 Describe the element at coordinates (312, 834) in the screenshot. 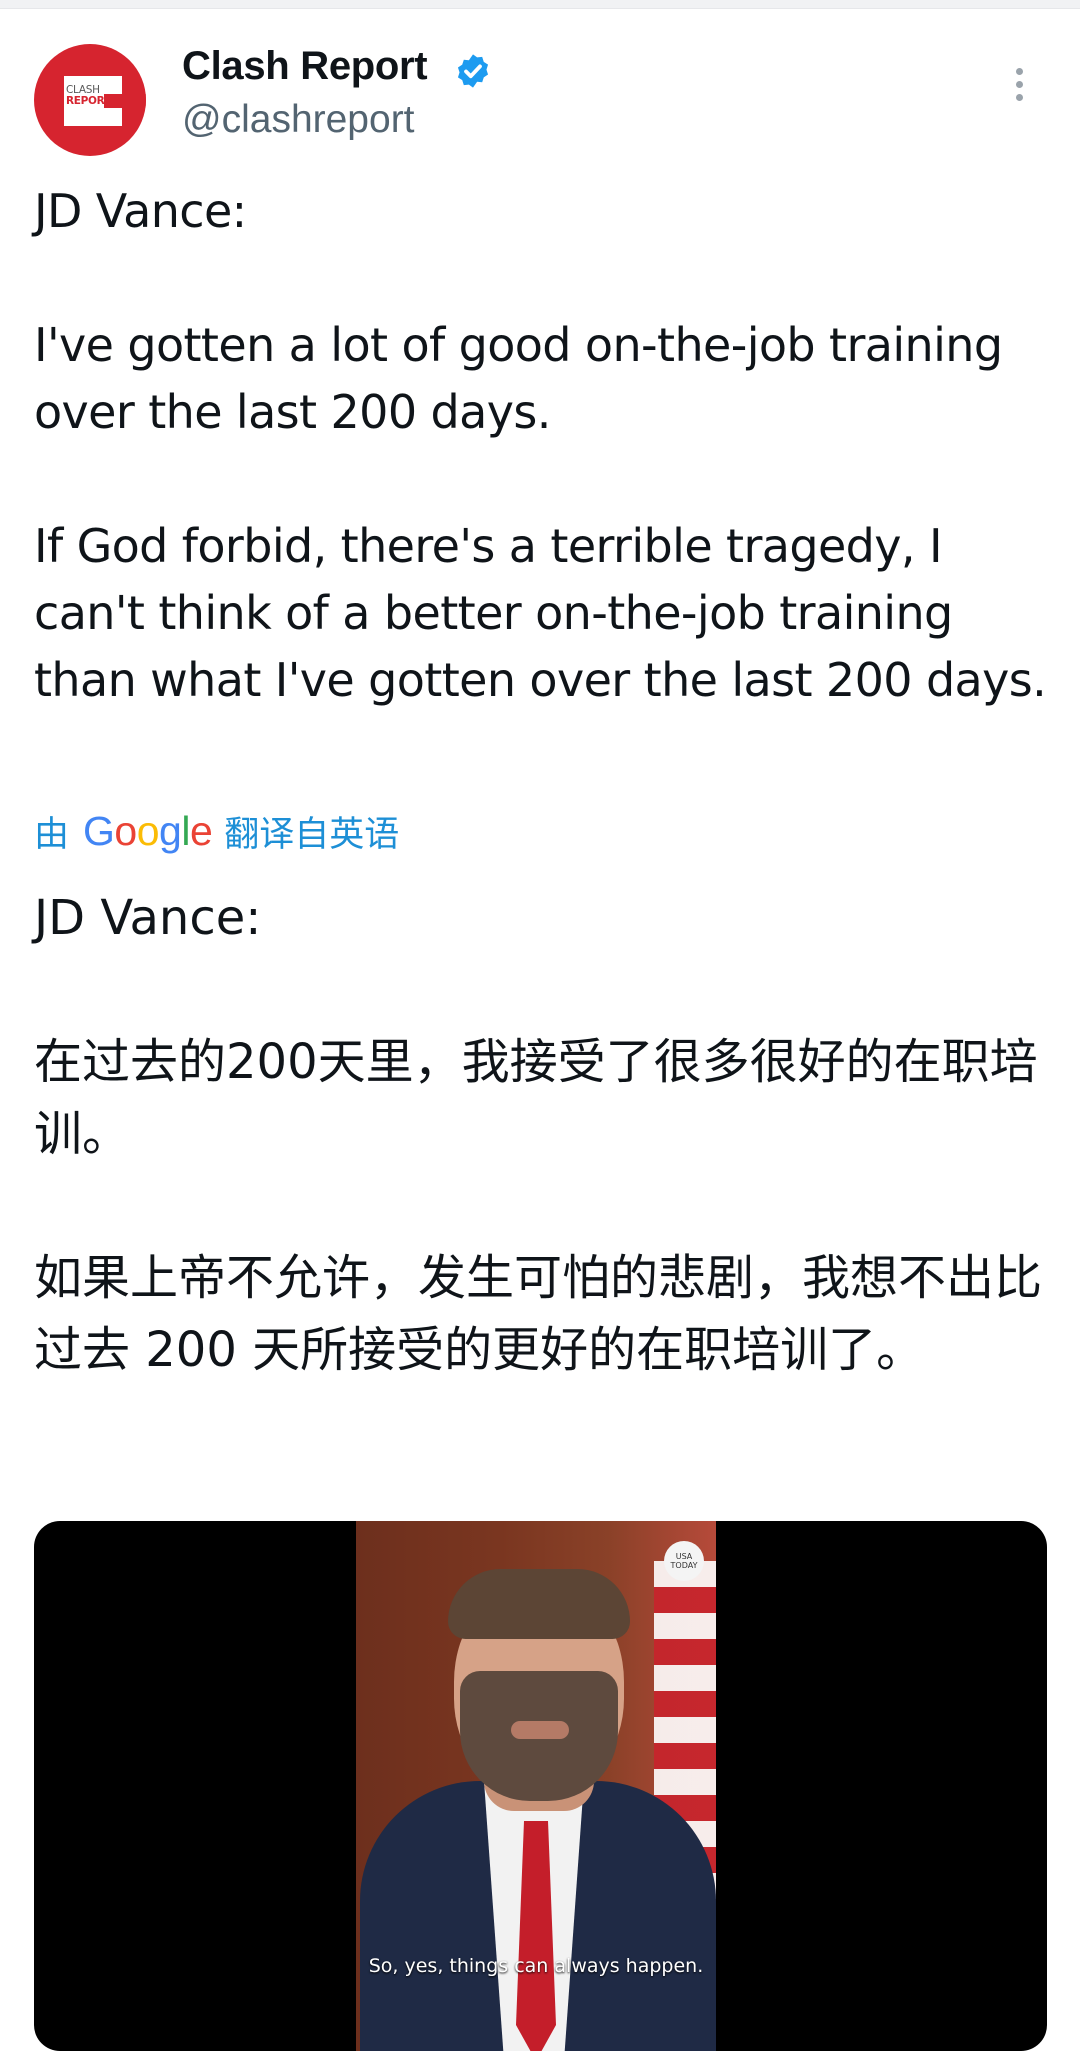

I see `translation-suffix: 翻译自英语` at that location.